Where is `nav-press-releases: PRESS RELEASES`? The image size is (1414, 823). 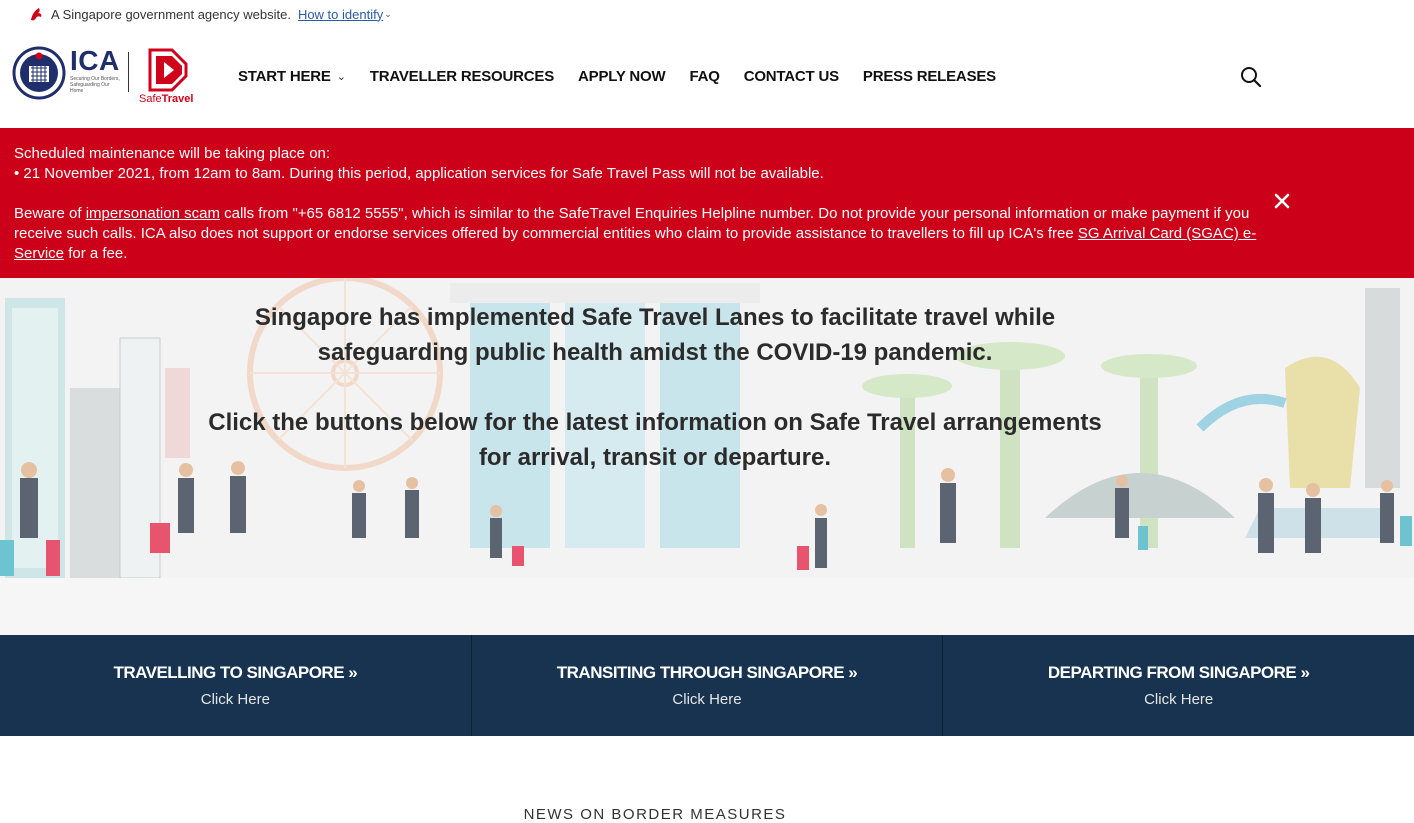
nav-press-releases: PRESS RELEASES is located at coordinates (929, 76).